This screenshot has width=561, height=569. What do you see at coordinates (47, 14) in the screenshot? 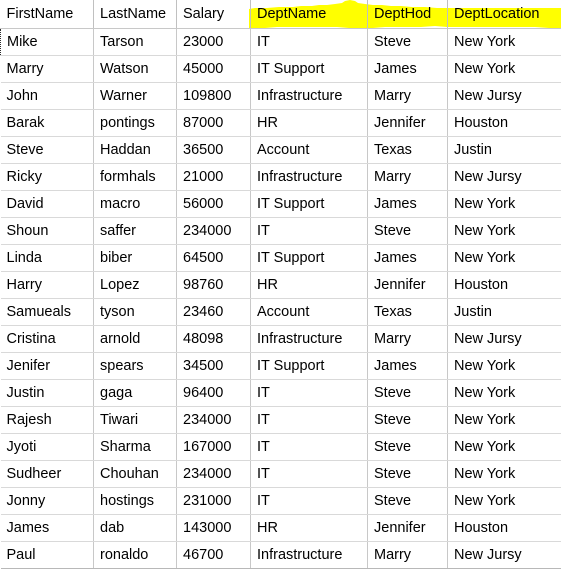
I see `column-header-firstname: FirstName` at bounding box center [47, 14].